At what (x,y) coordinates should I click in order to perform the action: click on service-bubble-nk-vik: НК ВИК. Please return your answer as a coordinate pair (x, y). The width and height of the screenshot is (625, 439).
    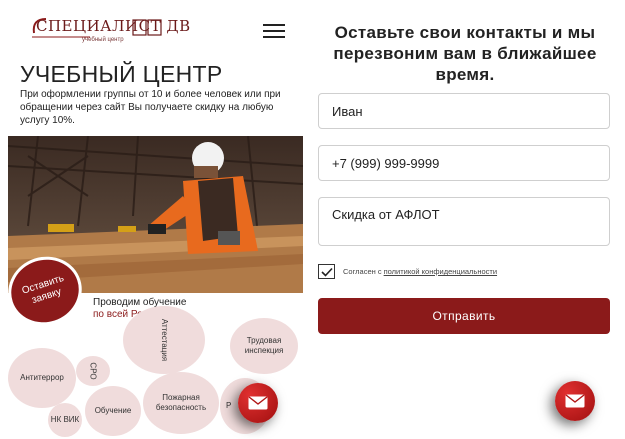
    Looking at the image, I should click on (65, 420).